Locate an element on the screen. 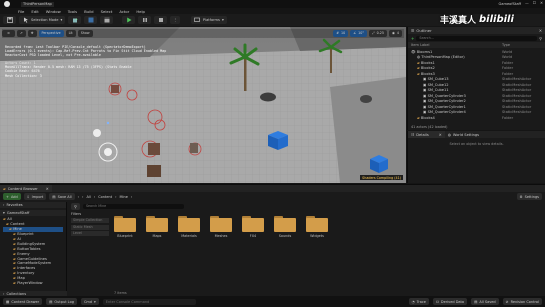 This screenshot has width=545, height=307. stop-icon is located at coordinates (160, 20).